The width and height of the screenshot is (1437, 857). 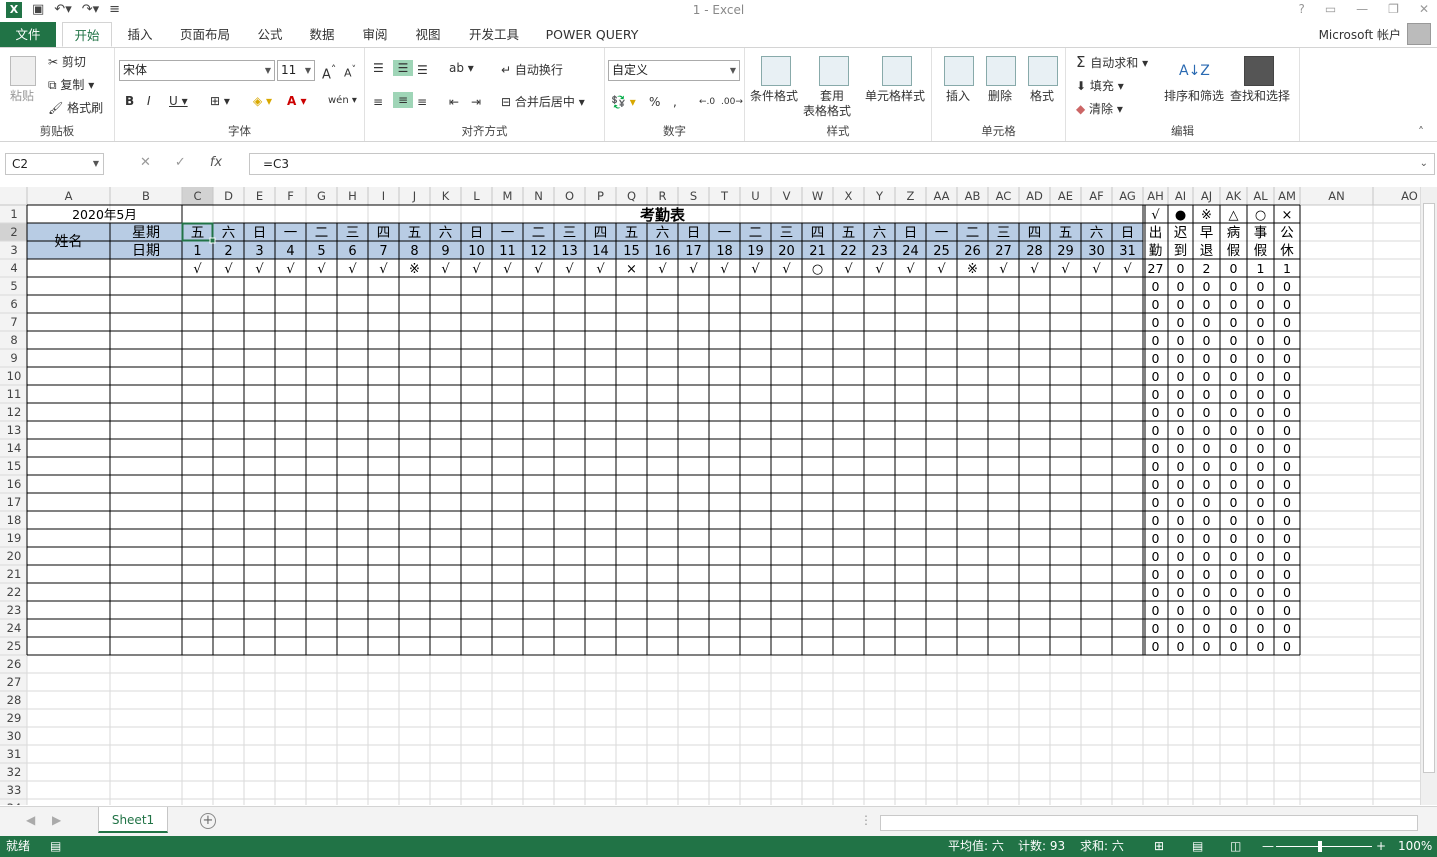 I want to click on align-left-icon: ≡, so click(x=378, y=102).